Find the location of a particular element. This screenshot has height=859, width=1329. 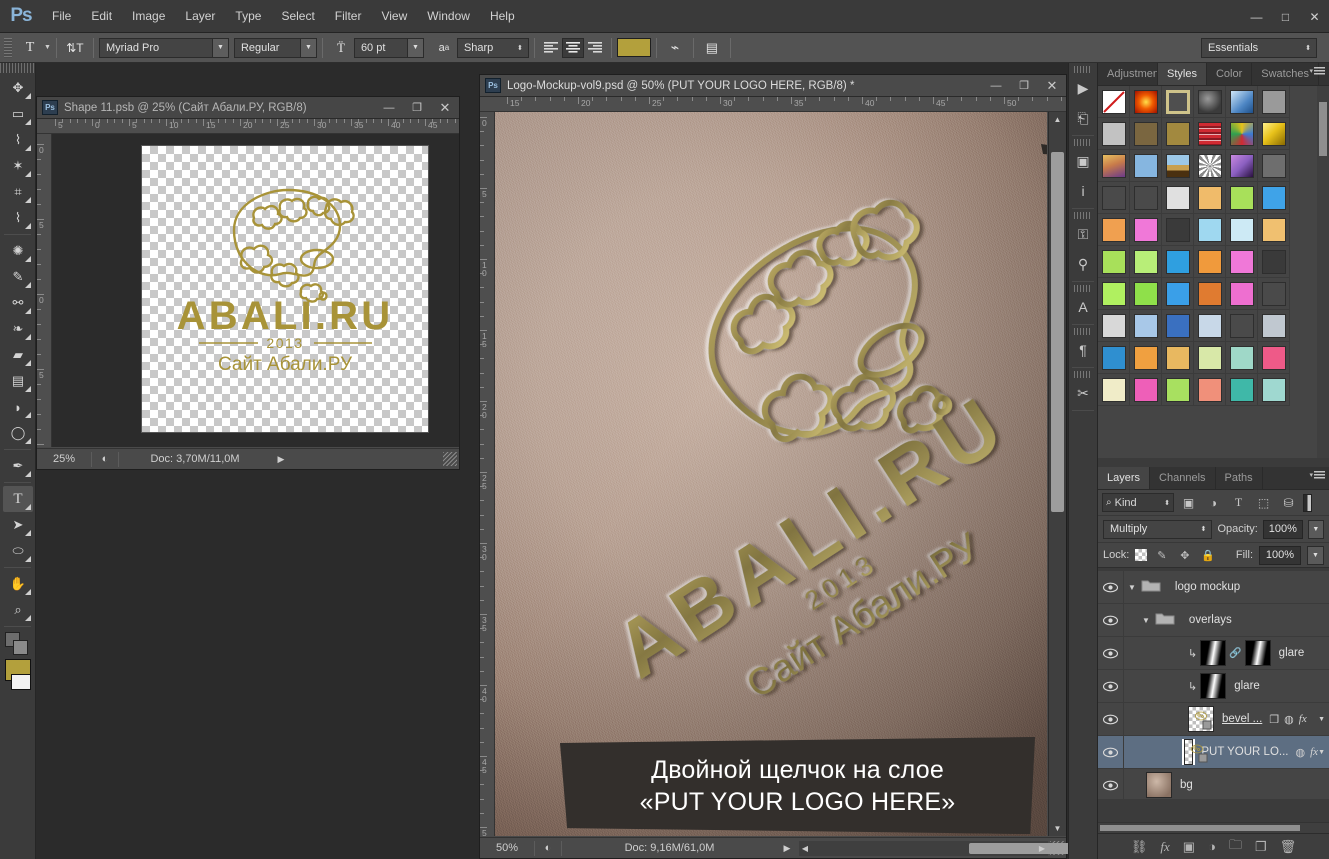

lock-position-icon: ✥ is located at coordinates (1184, 555).